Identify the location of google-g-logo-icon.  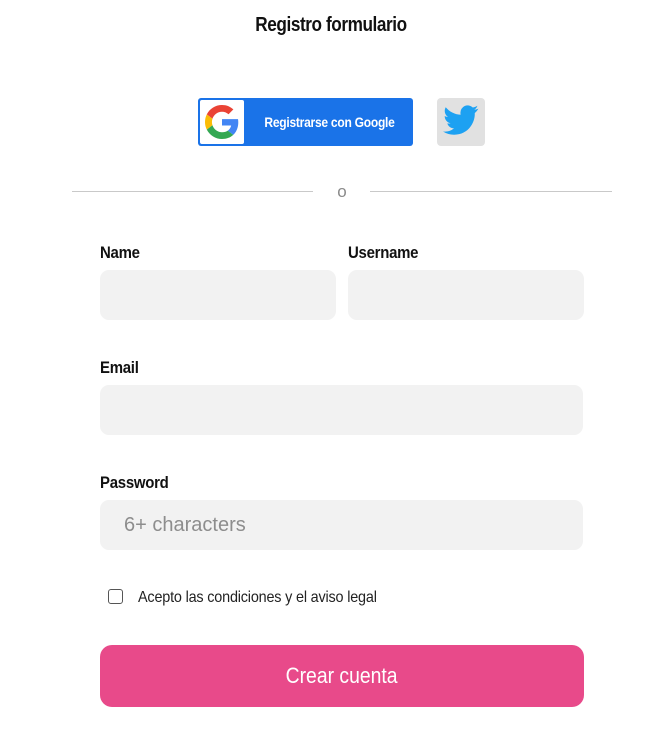
(222, 122).